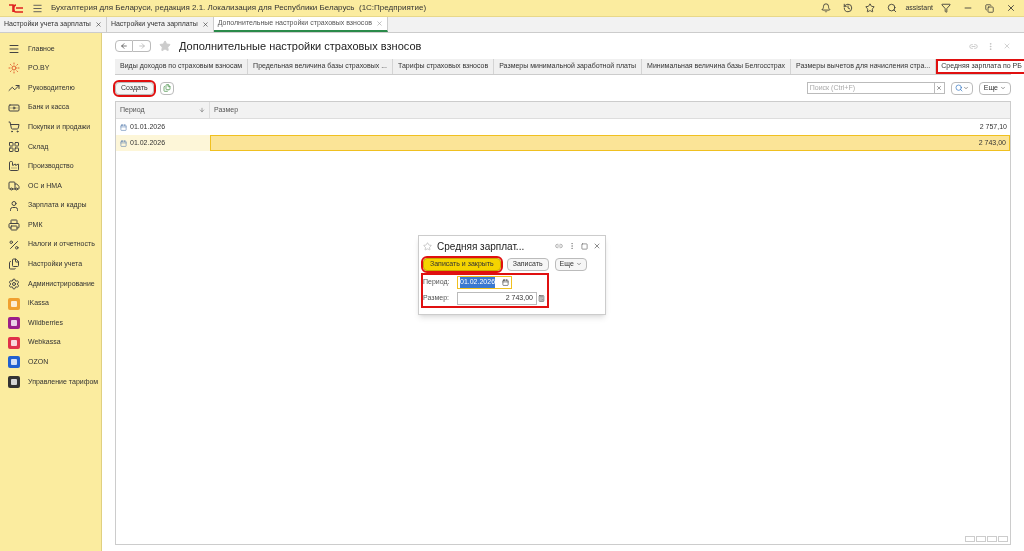 The width and height of the screenshot is (1024, 551). I want to click on copy-button, so click(166, 88).